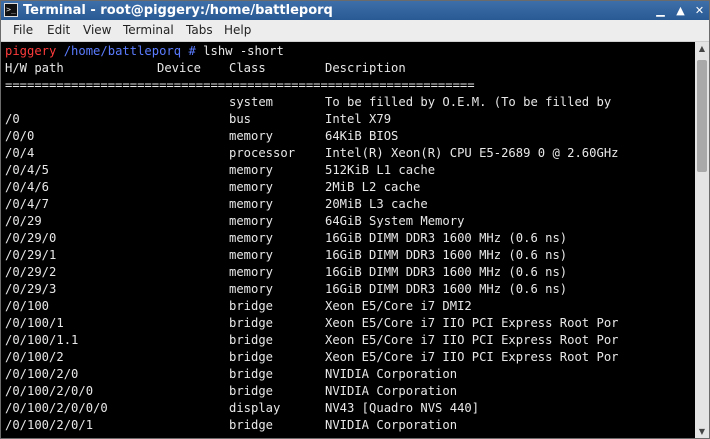 This screenshot has height=439, width=710. Describe the element at coordinates (34, 323) in the screenshot. I see `row-path: /0/100/1` at that location.